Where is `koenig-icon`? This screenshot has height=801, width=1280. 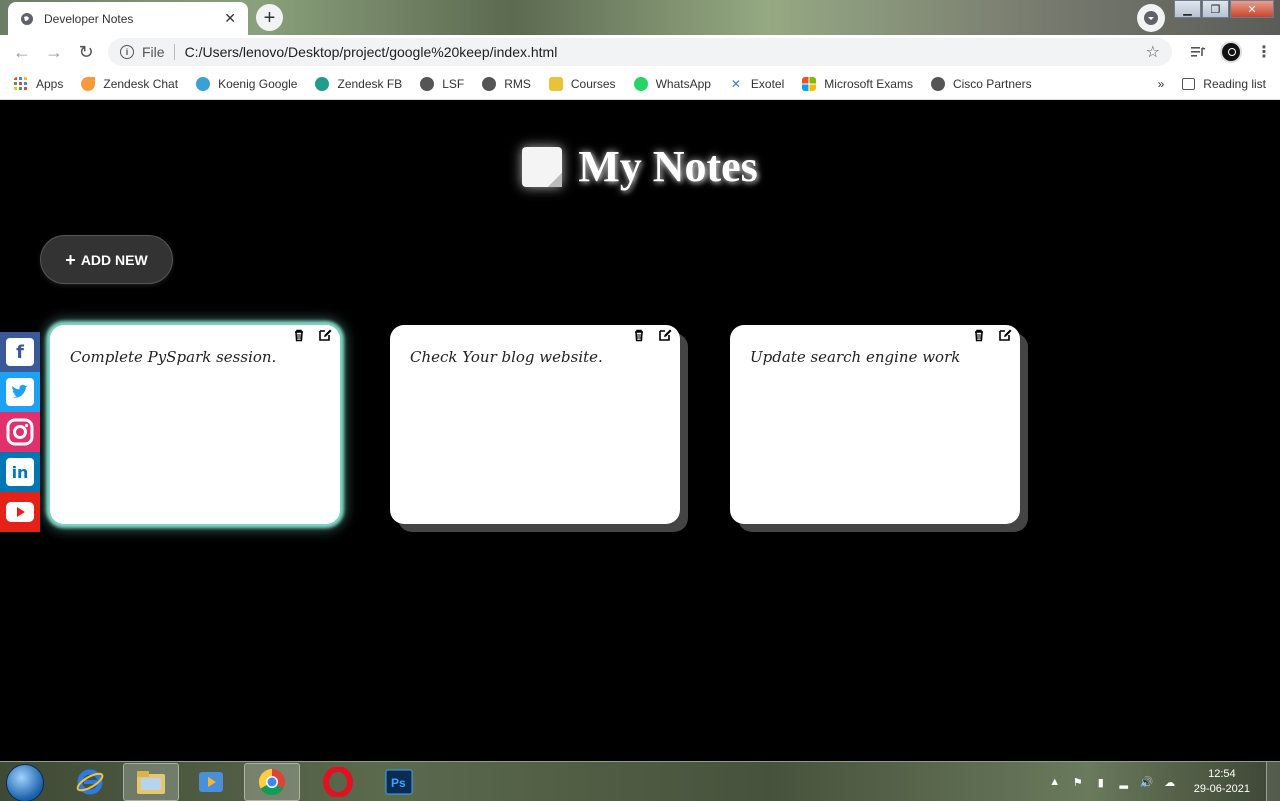
koenig-icon is located at coordinates (203, 84).